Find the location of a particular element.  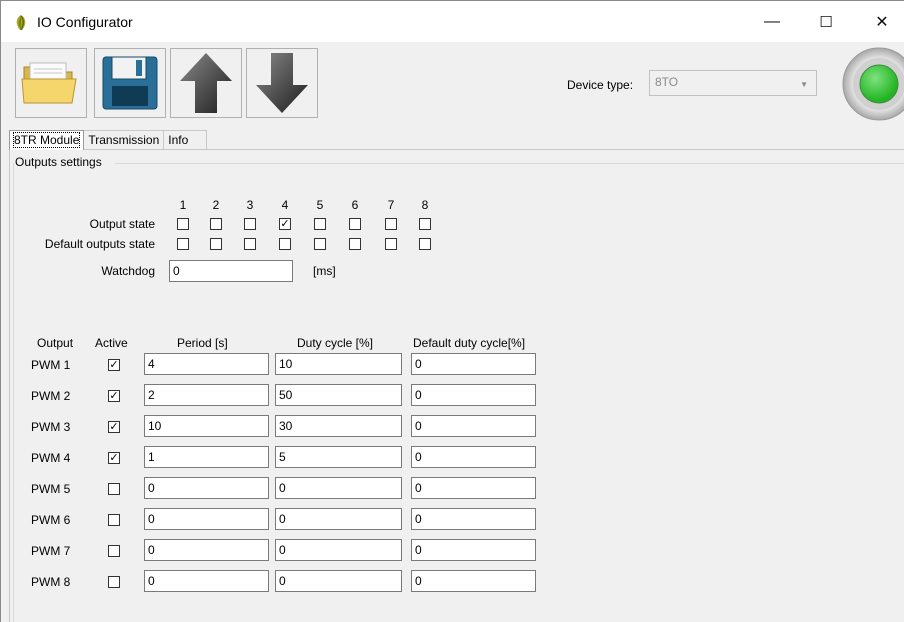

pwm-duty-input: 30 is located at coordinates (338, 426).